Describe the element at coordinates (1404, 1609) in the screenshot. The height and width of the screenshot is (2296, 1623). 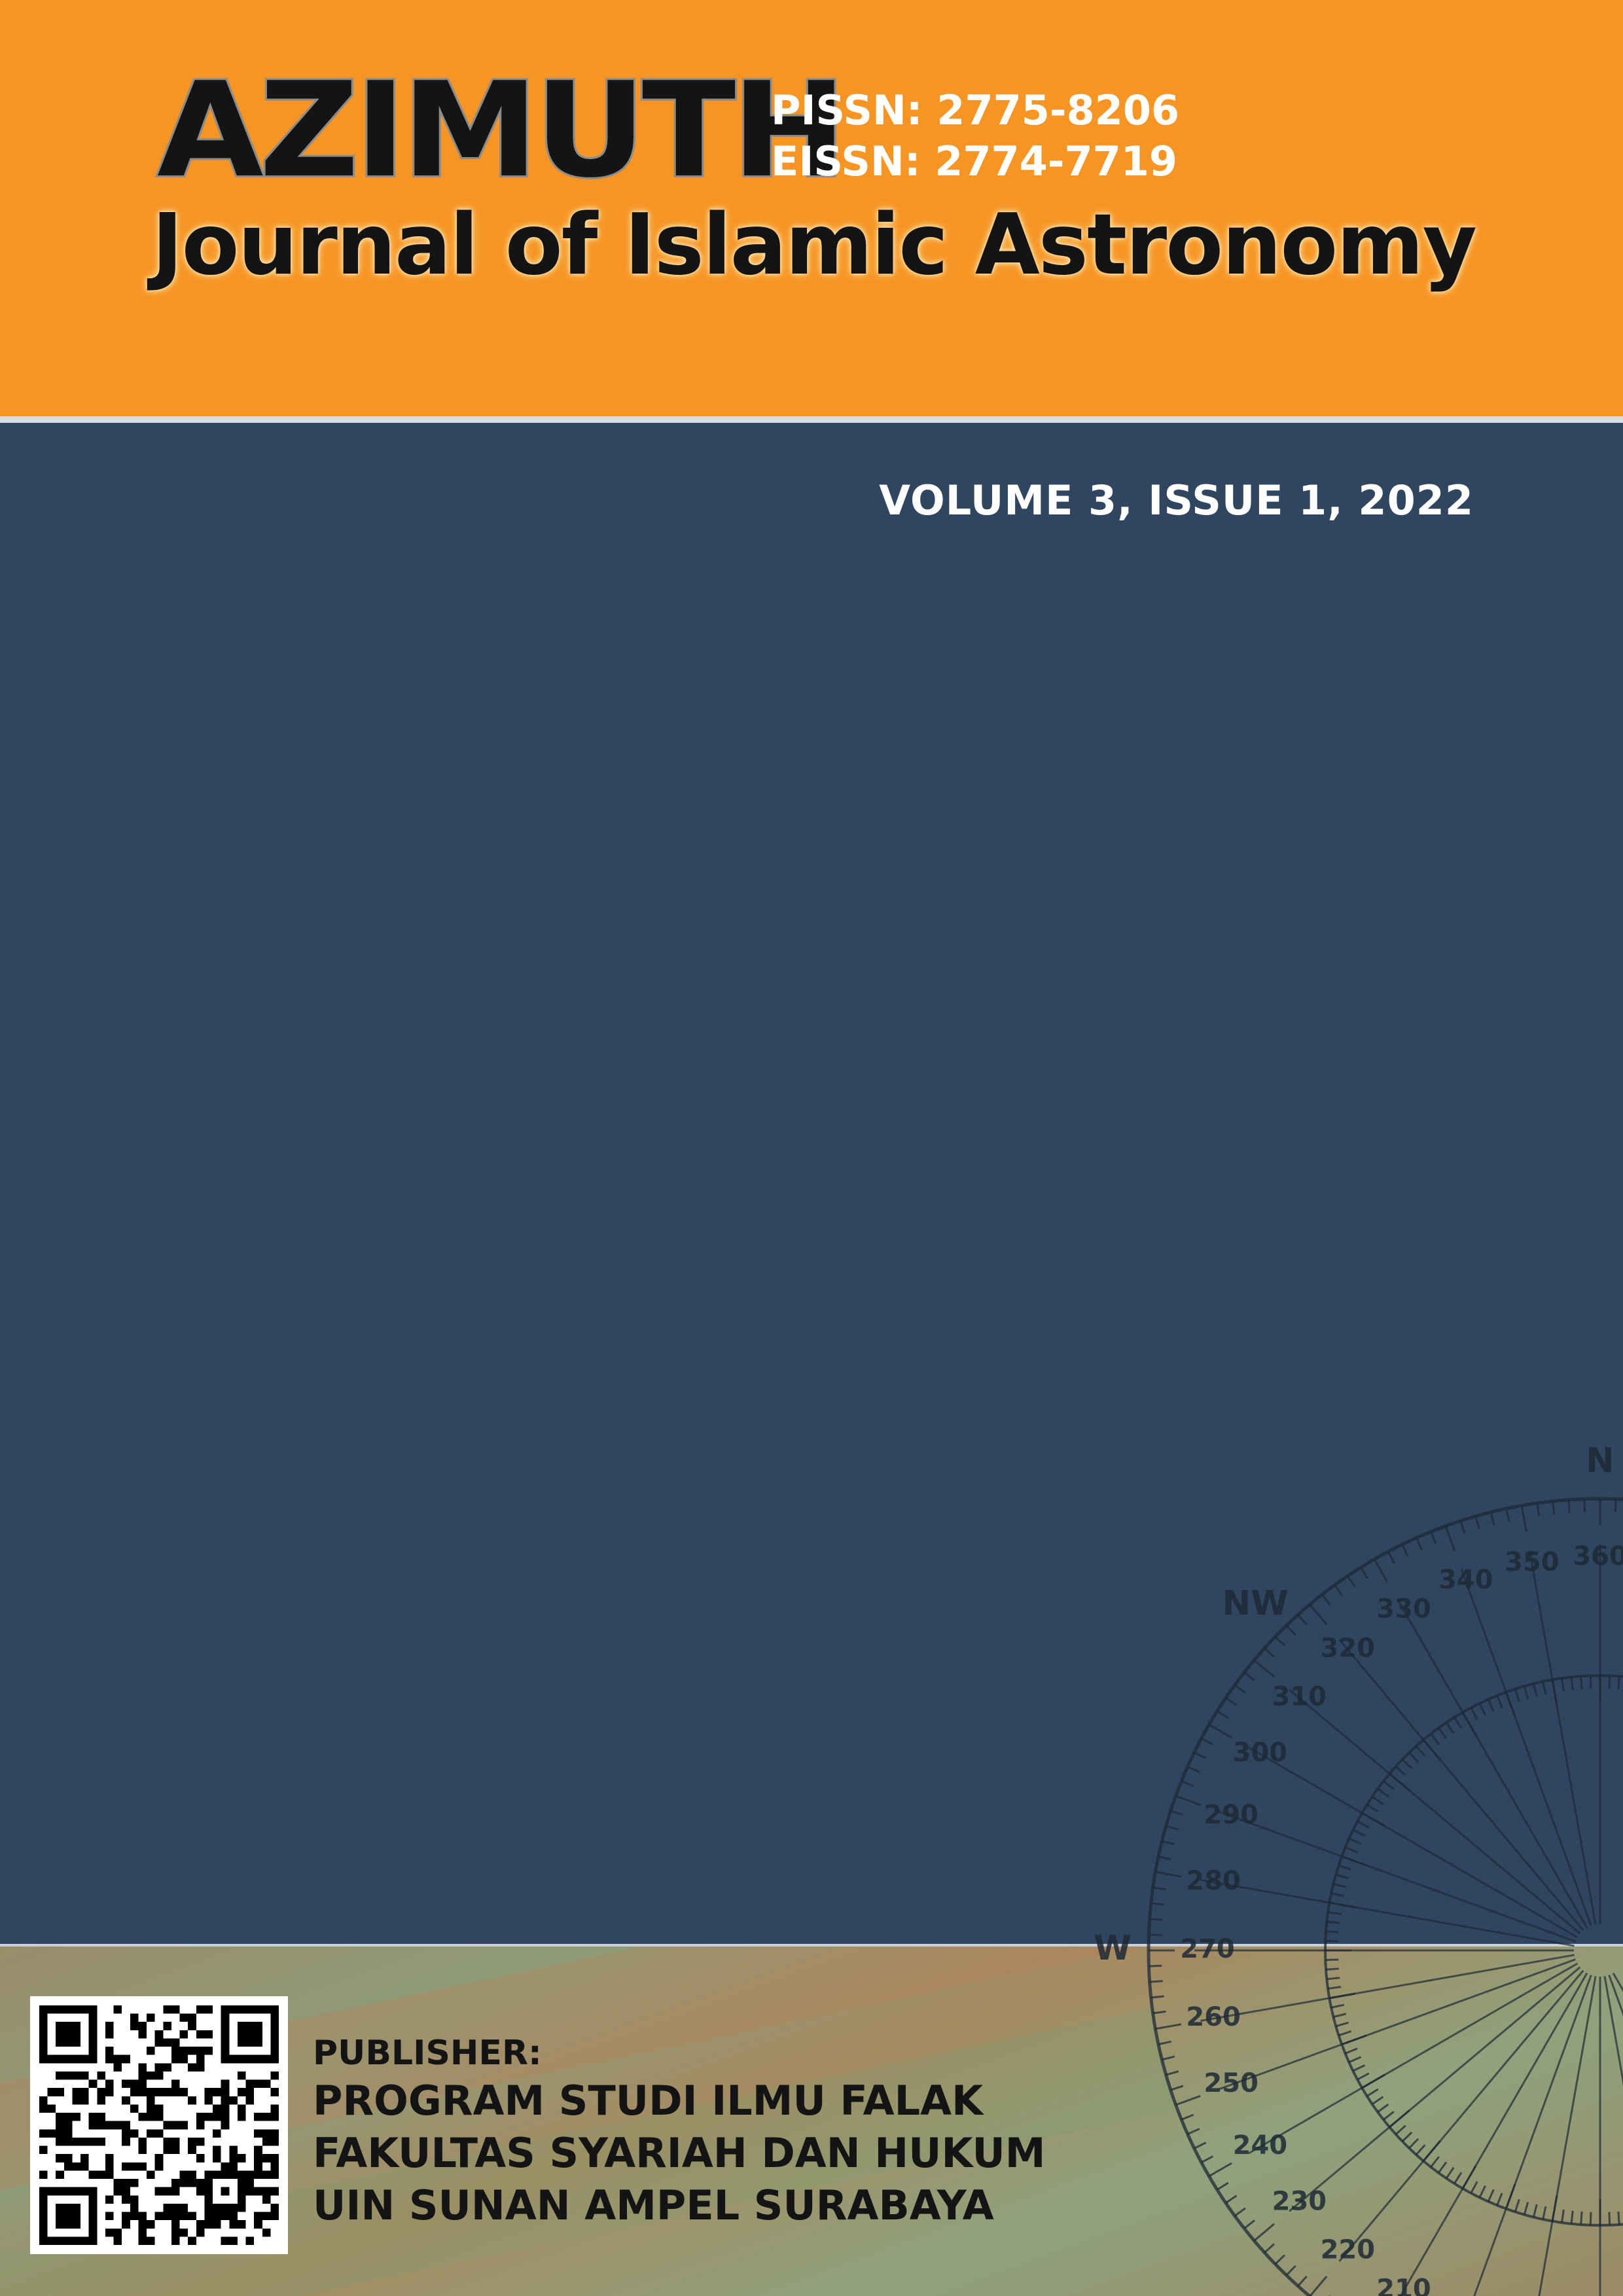
I see `compass-degree-label: 330` at that location.